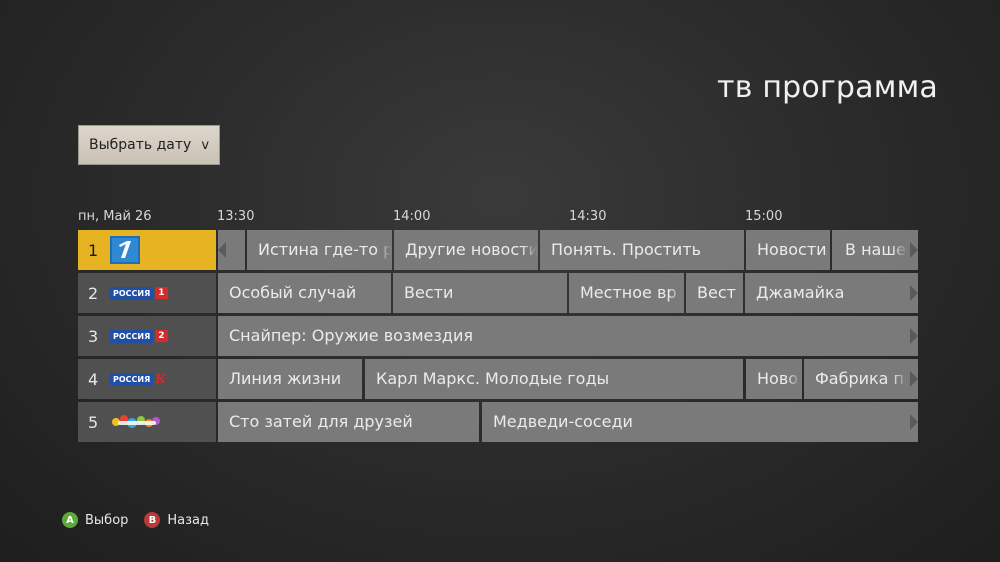 This screenshot has height=562, width=1000. What do you see at coordinates (493, 378) in the screenshot?
I see `program-title: Карл Маркс. Молодые годы` at bounding box center [493, 378].